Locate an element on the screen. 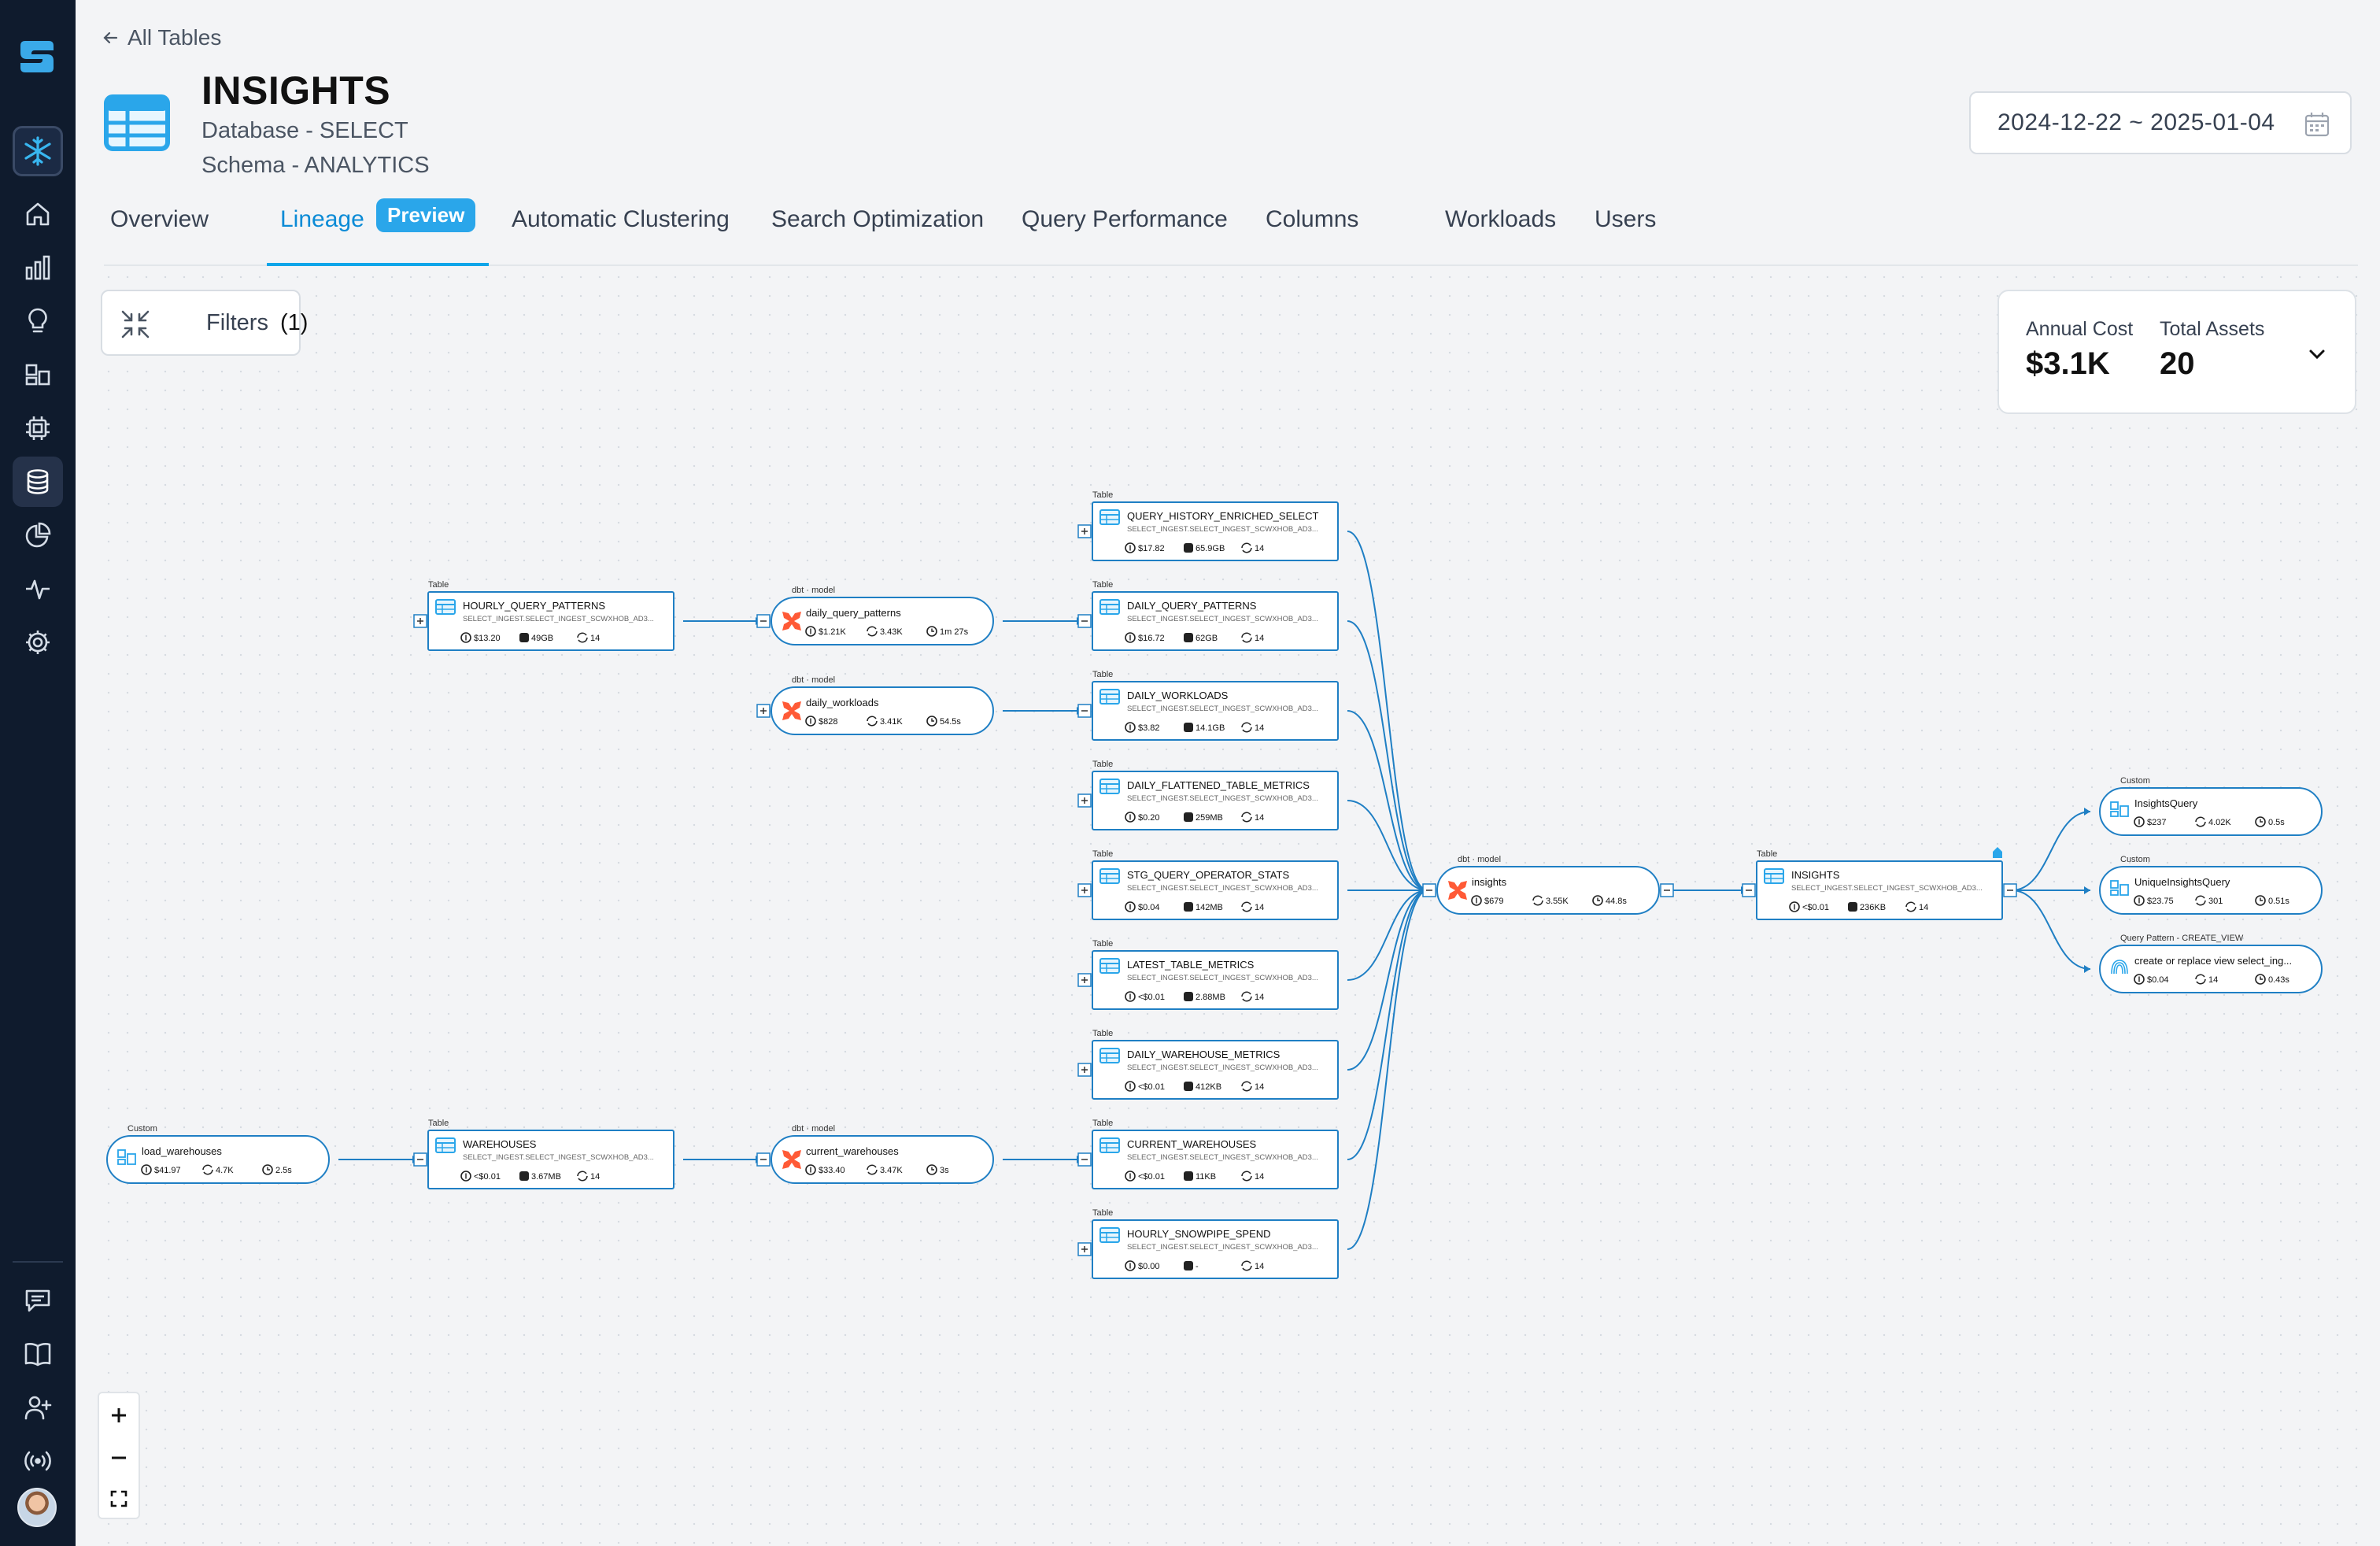 The image size is (2380, 1546). node-name: current_warehouses is located at coordinates (852, 1151).